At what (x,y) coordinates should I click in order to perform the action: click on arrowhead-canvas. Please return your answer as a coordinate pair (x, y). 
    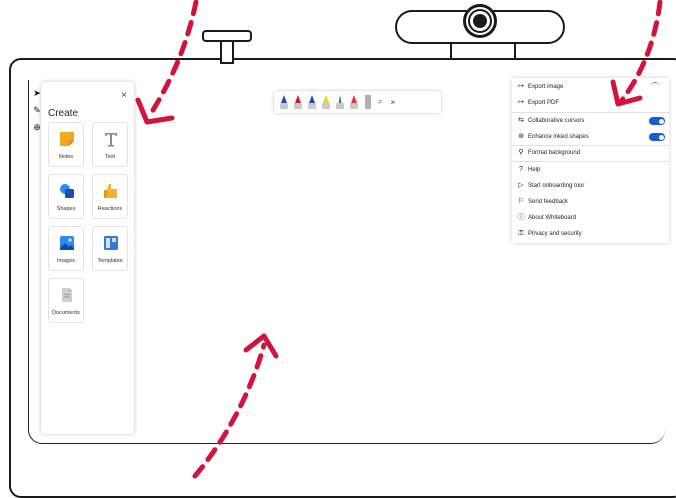
    Looking at the image, I should click on (261, 346).